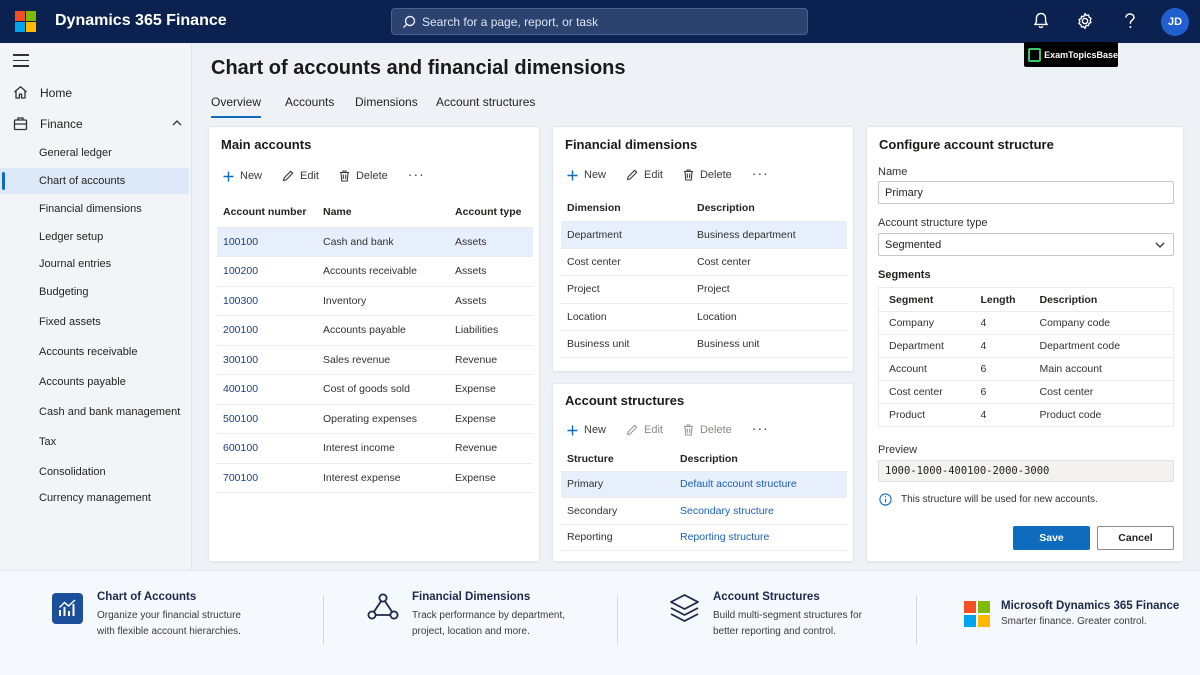 This screenshot has height=675, width=1200. Describe the element at coordinates (1026, 323) in the screenshot. I see `table-row: Company 4 Company code` at that location.